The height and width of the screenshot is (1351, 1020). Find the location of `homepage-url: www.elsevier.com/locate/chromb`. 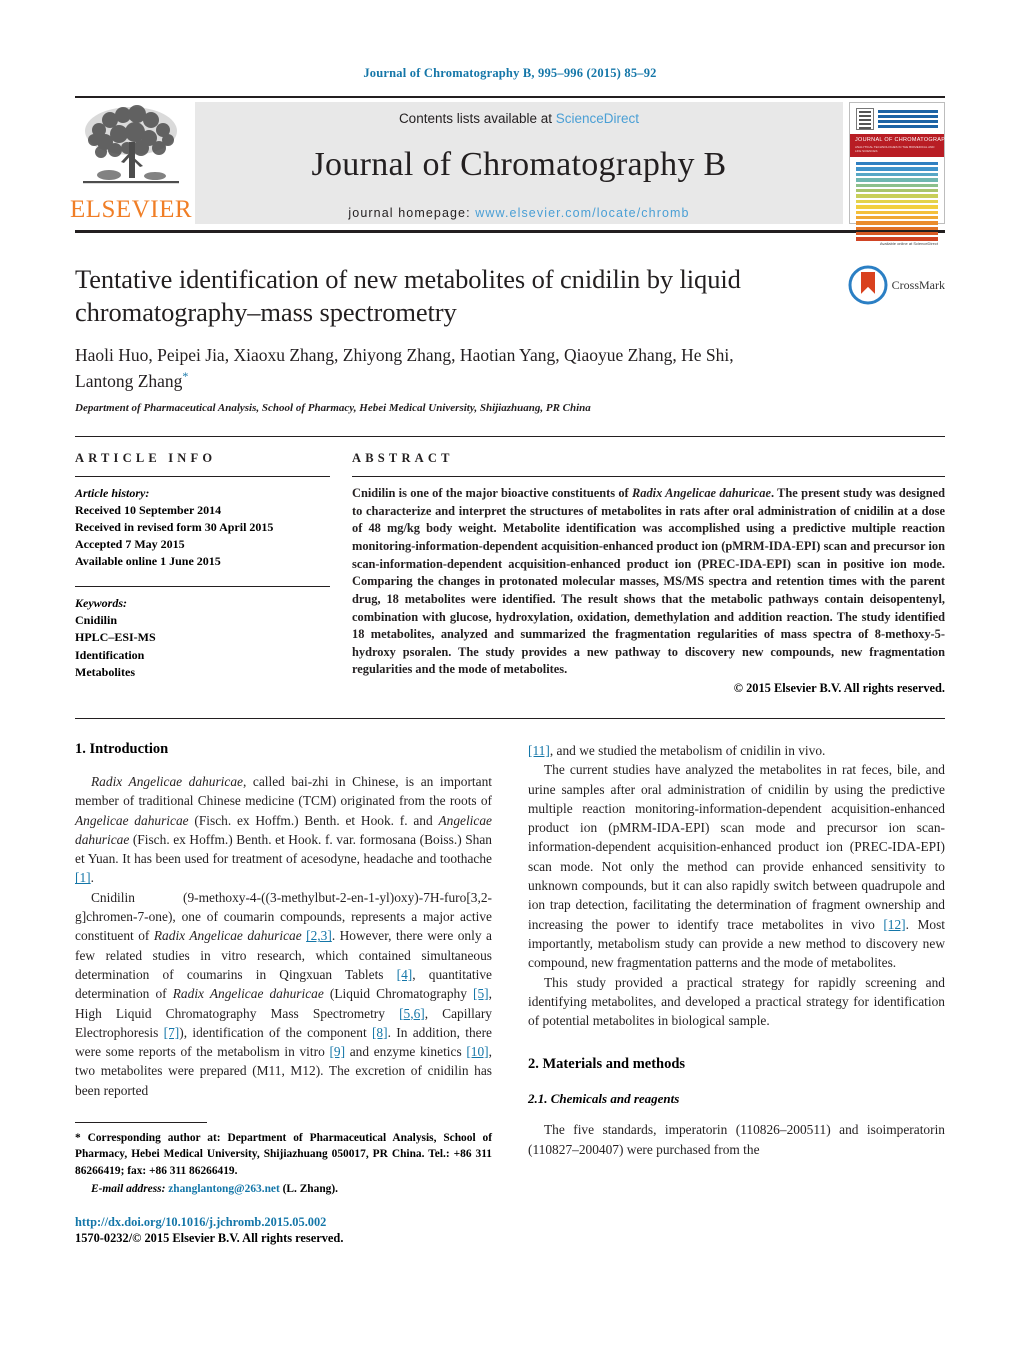

homepage-url: www.elsevier.com/locate/chromb is located at coordinates (582, 213).